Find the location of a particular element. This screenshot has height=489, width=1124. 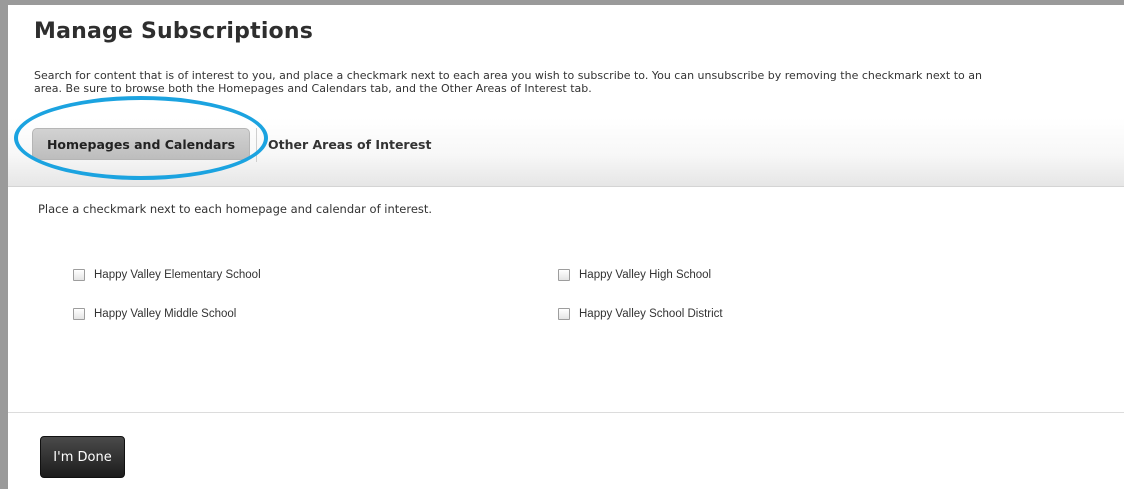

tab-divider is located at coordinates (256, 145).